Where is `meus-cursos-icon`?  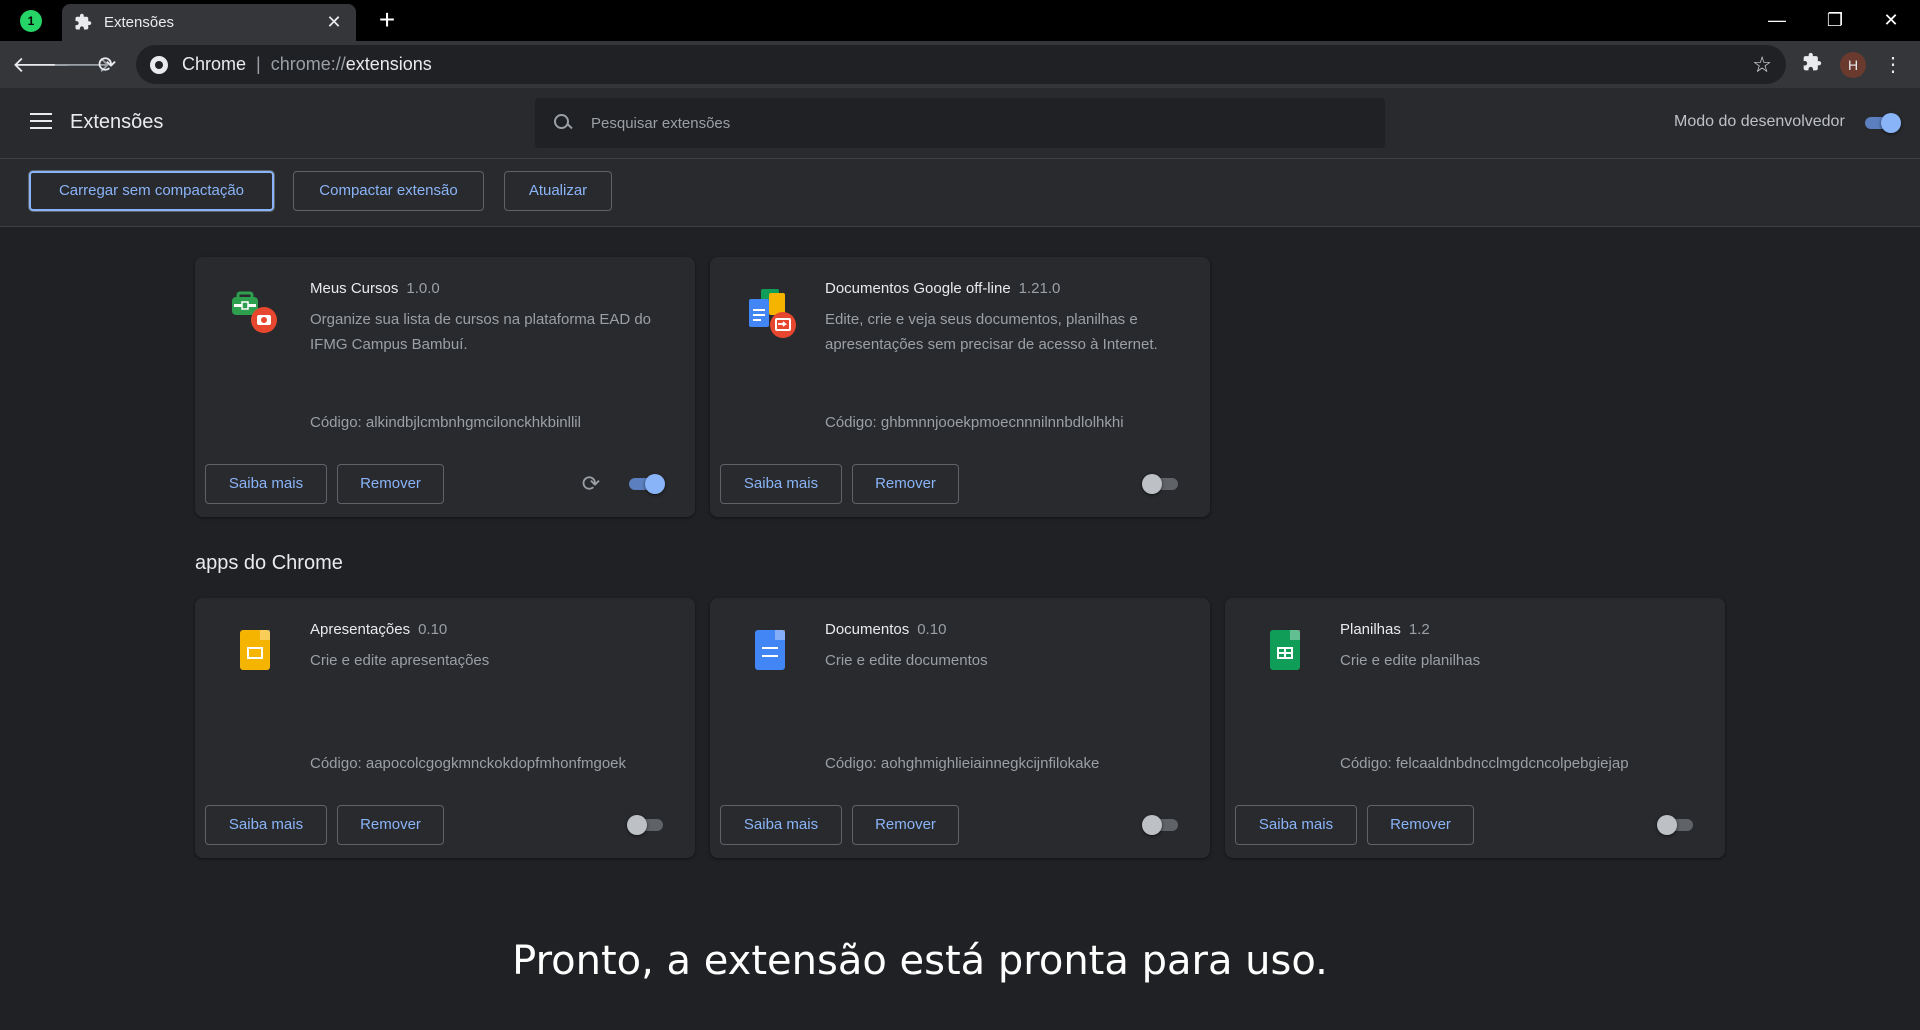 meus-cursos-icon is located at coordinates (258, 315).